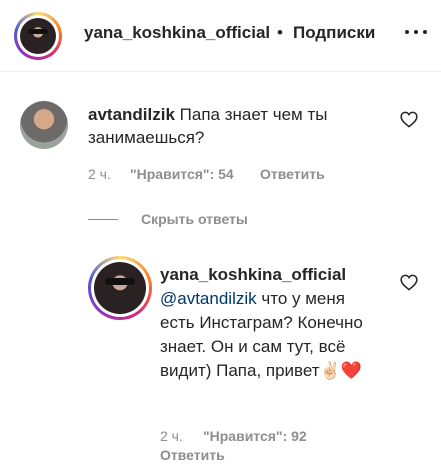 This screenshot has height=469, width=441. Describe the element at coordinates (120, 288) in the screenshot. I see `reply-author-avatar` at that location.